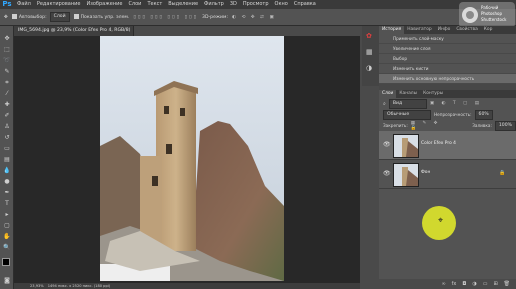 This screenshot has width=516, height=289. I want to click on dodge-tool-icon: ●, so click(7, 182).